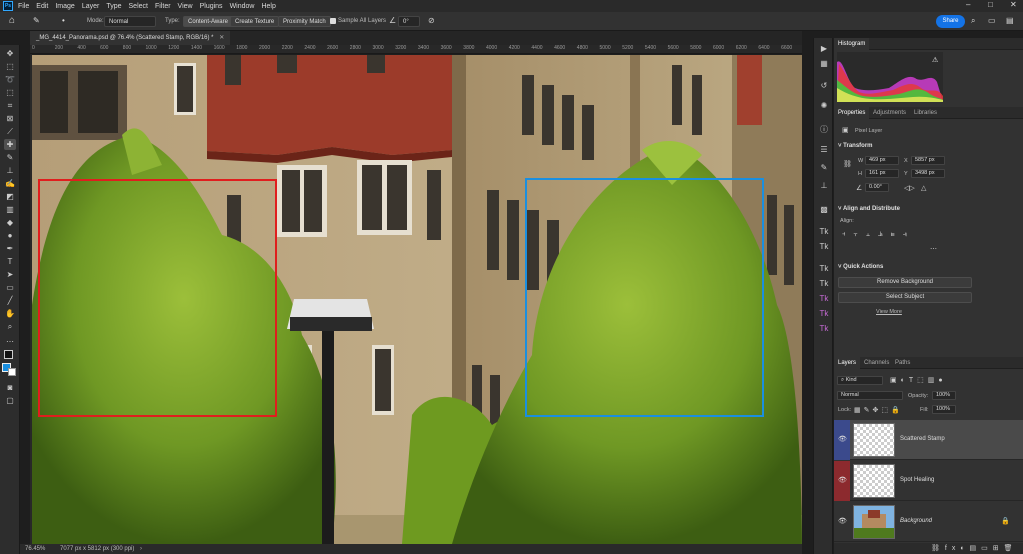 The height and width of the screenshot is (554, 1023). What do you see at coordinates (1010, 20) in the screenshot?
I see `workspace-icon: ▤` at bounding box center [1010, 20].